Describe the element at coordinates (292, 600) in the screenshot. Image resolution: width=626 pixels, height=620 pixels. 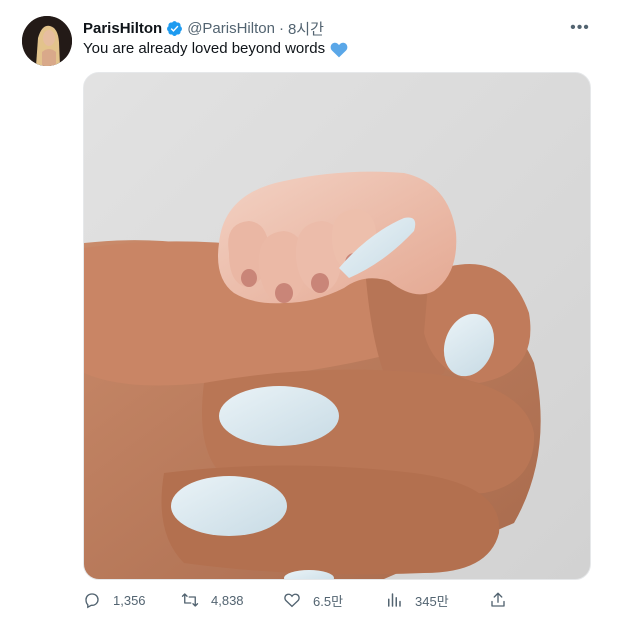
I see `like-heart-icon` at that location.